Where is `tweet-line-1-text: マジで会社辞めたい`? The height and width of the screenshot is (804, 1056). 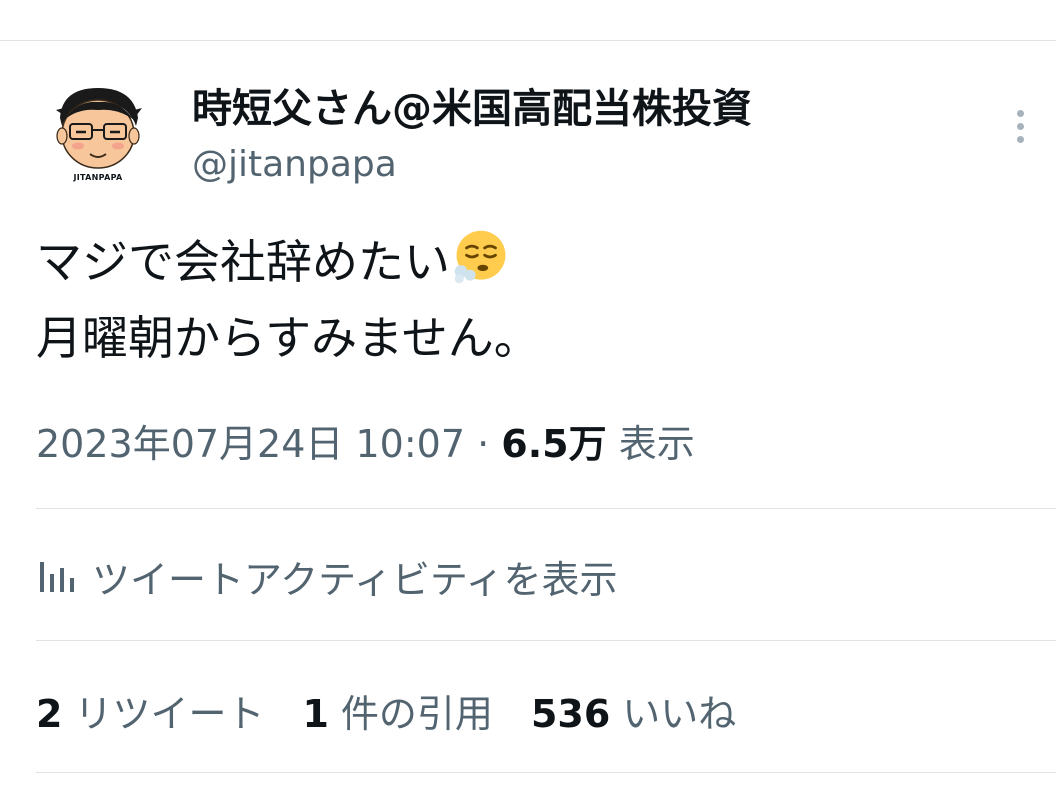
tweet-line-1-text: マジで会社辞めたい is located at coordinates (243, 262).